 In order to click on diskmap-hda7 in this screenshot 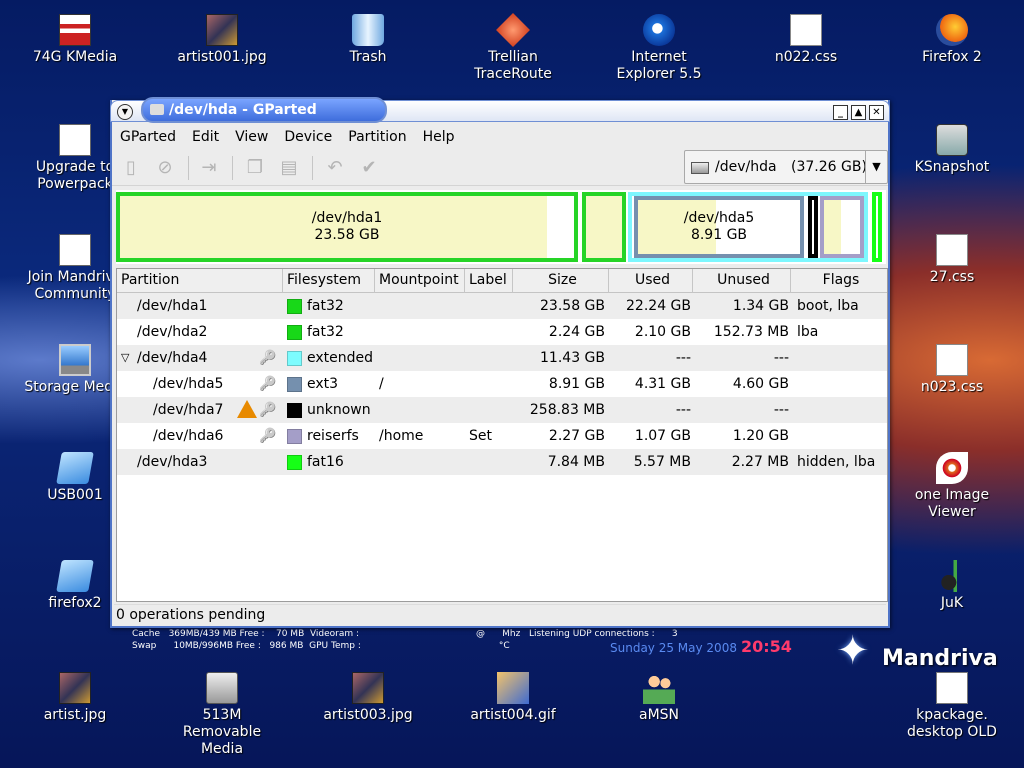, I will do `click(813, 227)`.